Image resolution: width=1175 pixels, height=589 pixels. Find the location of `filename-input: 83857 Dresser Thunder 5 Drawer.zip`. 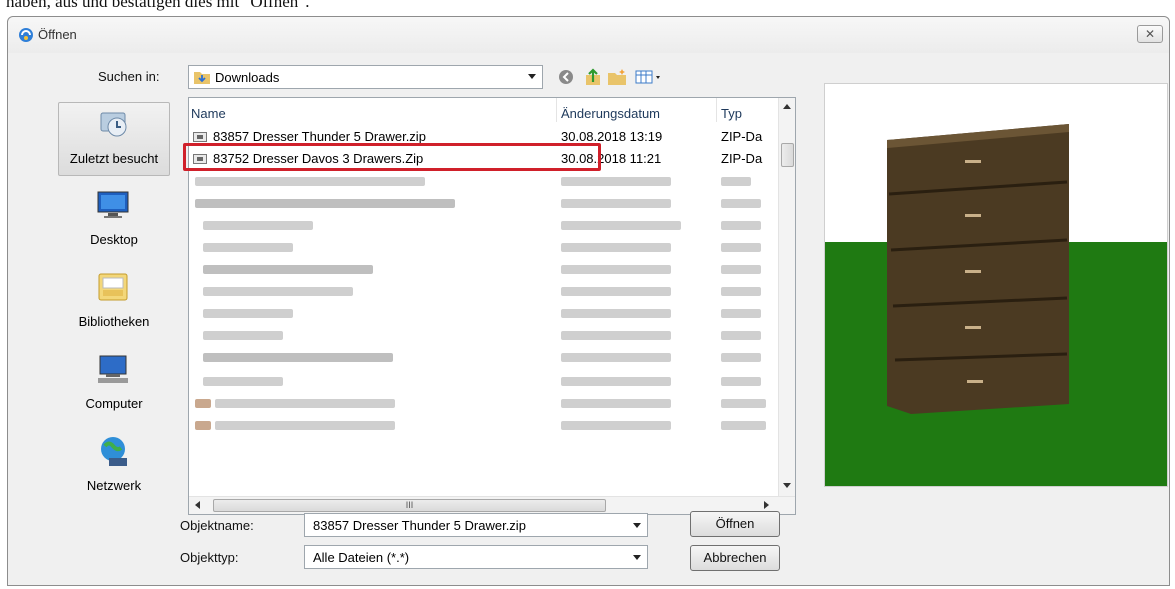

filename-input: 83857 Dresser Thunder 5 Drawer.zip is located at coordinates (476, 525).